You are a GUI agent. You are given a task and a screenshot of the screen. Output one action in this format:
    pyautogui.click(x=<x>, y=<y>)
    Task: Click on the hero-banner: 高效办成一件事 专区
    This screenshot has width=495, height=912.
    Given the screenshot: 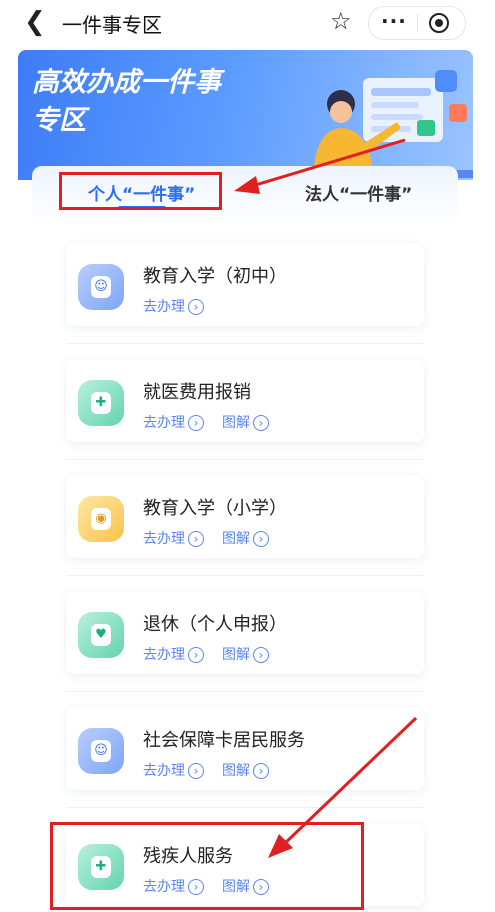 What is the action you would take?
    pyautogui.click(x=245, y=115)
    